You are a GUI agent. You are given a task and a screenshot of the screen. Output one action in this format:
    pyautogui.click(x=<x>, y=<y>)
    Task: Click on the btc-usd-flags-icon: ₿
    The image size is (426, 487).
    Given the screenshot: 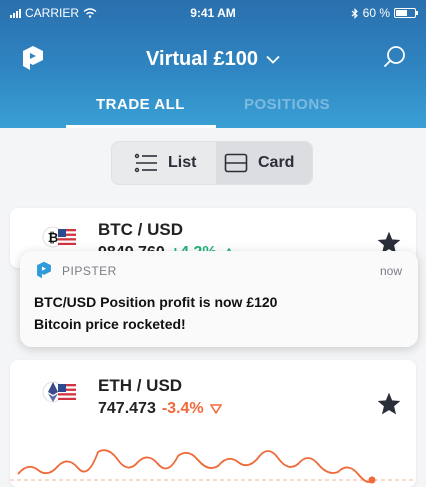 What is the action you would take?
    pyautogui.click(x=59, y=237)
    